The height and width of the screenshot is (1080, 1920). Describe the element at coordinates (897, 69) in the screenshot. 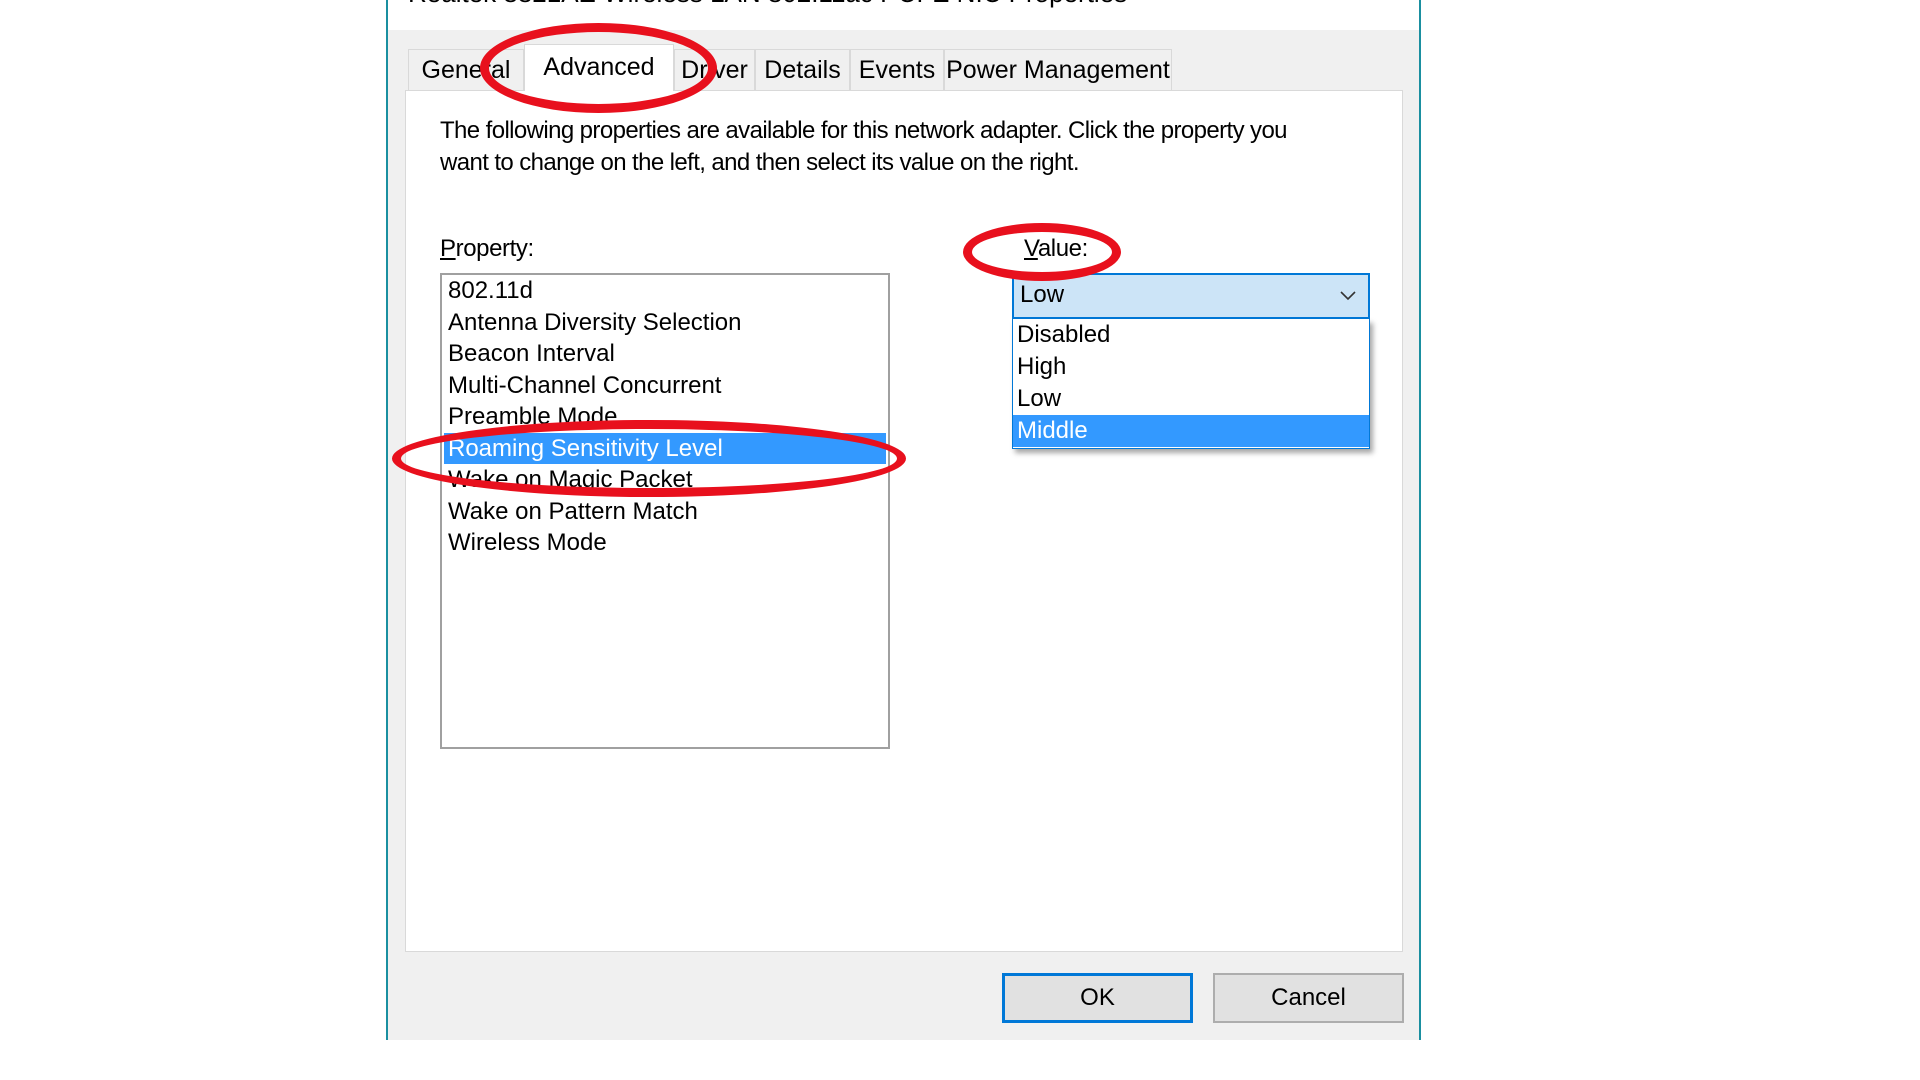

I see `tab-events: Events` at that location.